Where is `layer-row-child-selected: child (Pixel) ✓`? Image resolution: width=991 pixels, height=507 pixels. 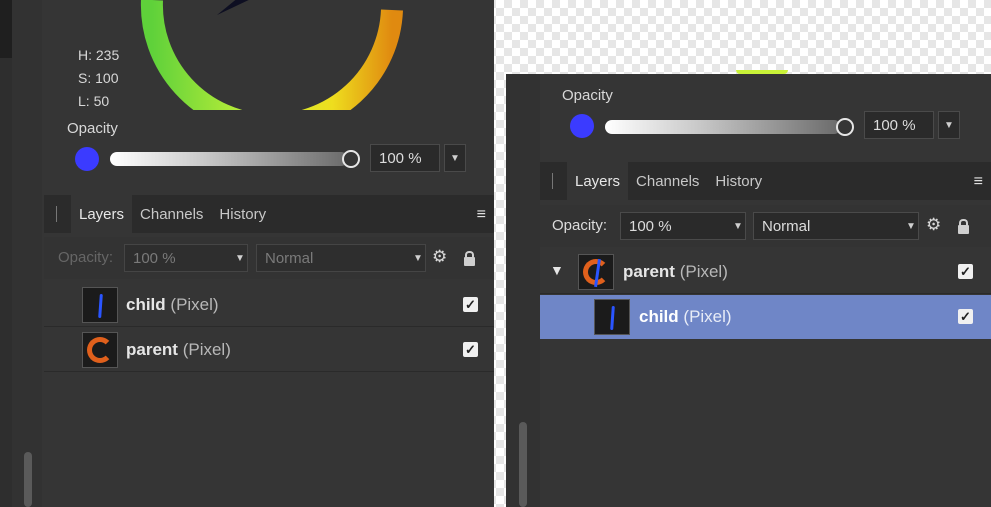
layer-row-child-selected: child (Pixel) ✓ is located at coordinates (765, 317).